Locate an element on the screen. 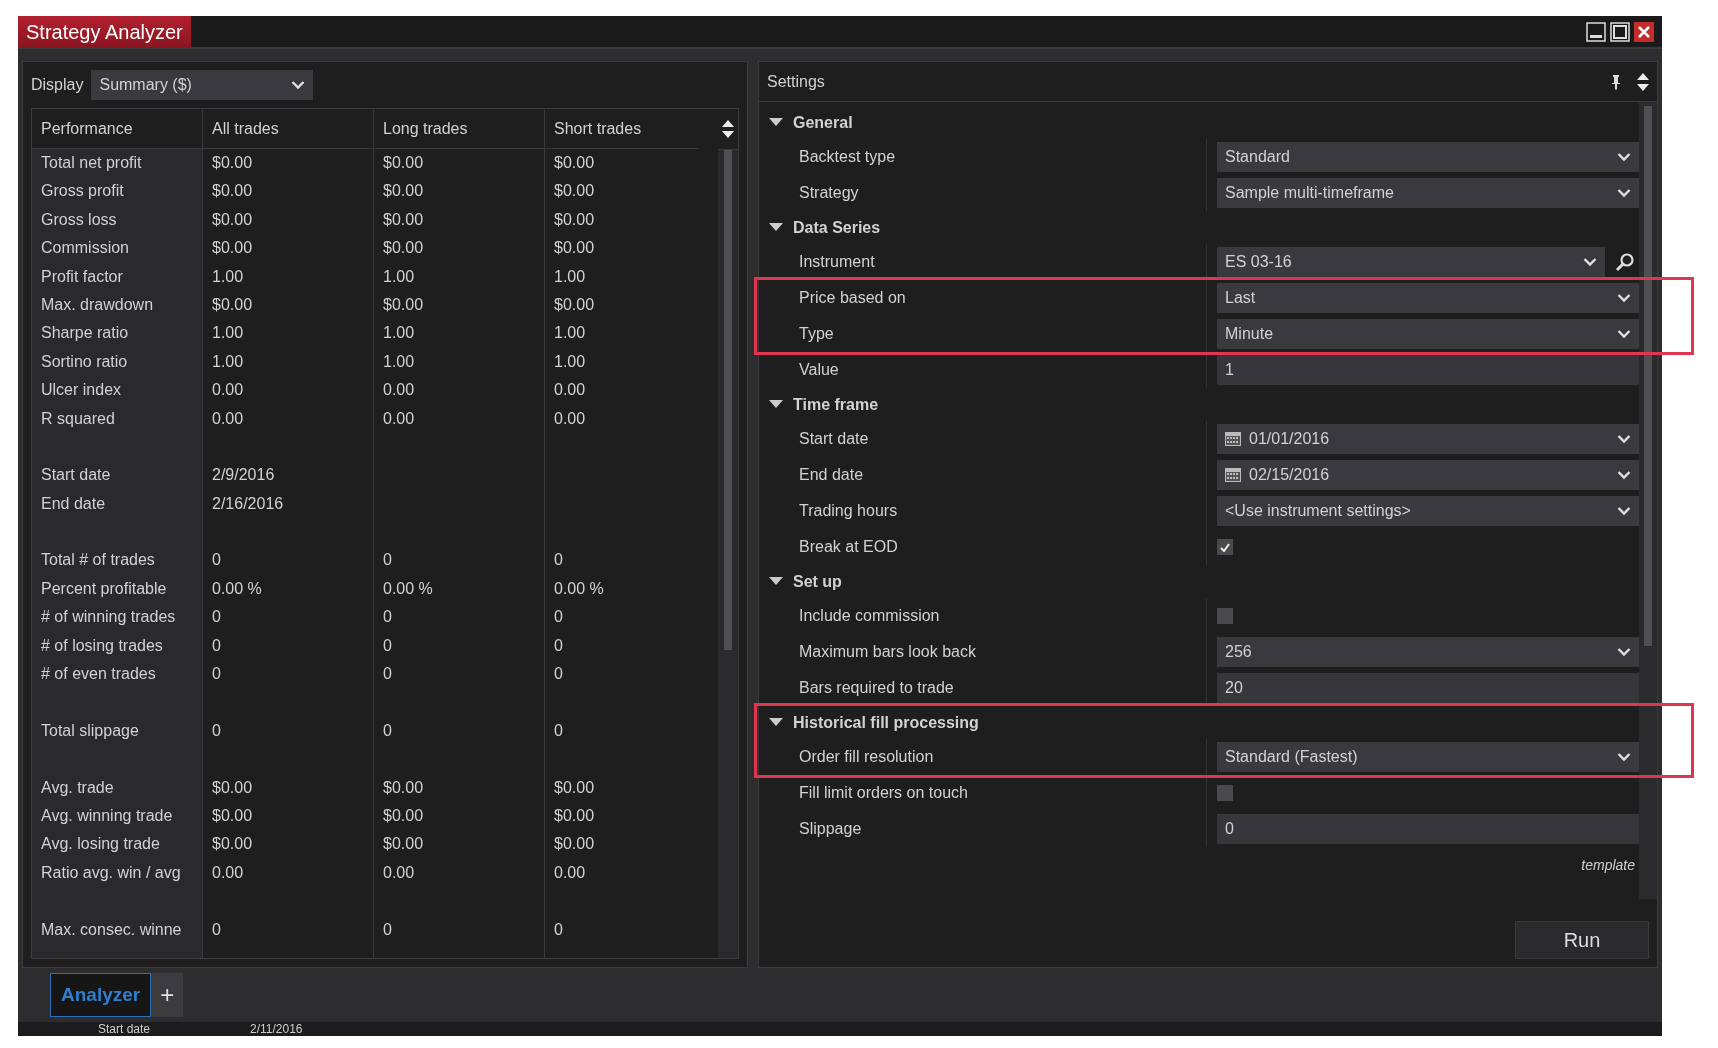 This screenshot has height=1048, width=1718. row-label: Max. consec. winne is located at coordinates (111, 929).